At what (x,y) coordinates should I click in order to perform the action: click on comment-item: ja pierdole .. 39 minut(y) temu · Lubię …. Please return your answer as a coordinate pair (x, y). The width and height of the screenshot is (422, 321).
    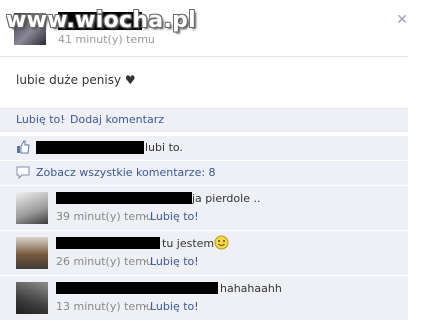
    Looking at the image, I should click on (204, 208).